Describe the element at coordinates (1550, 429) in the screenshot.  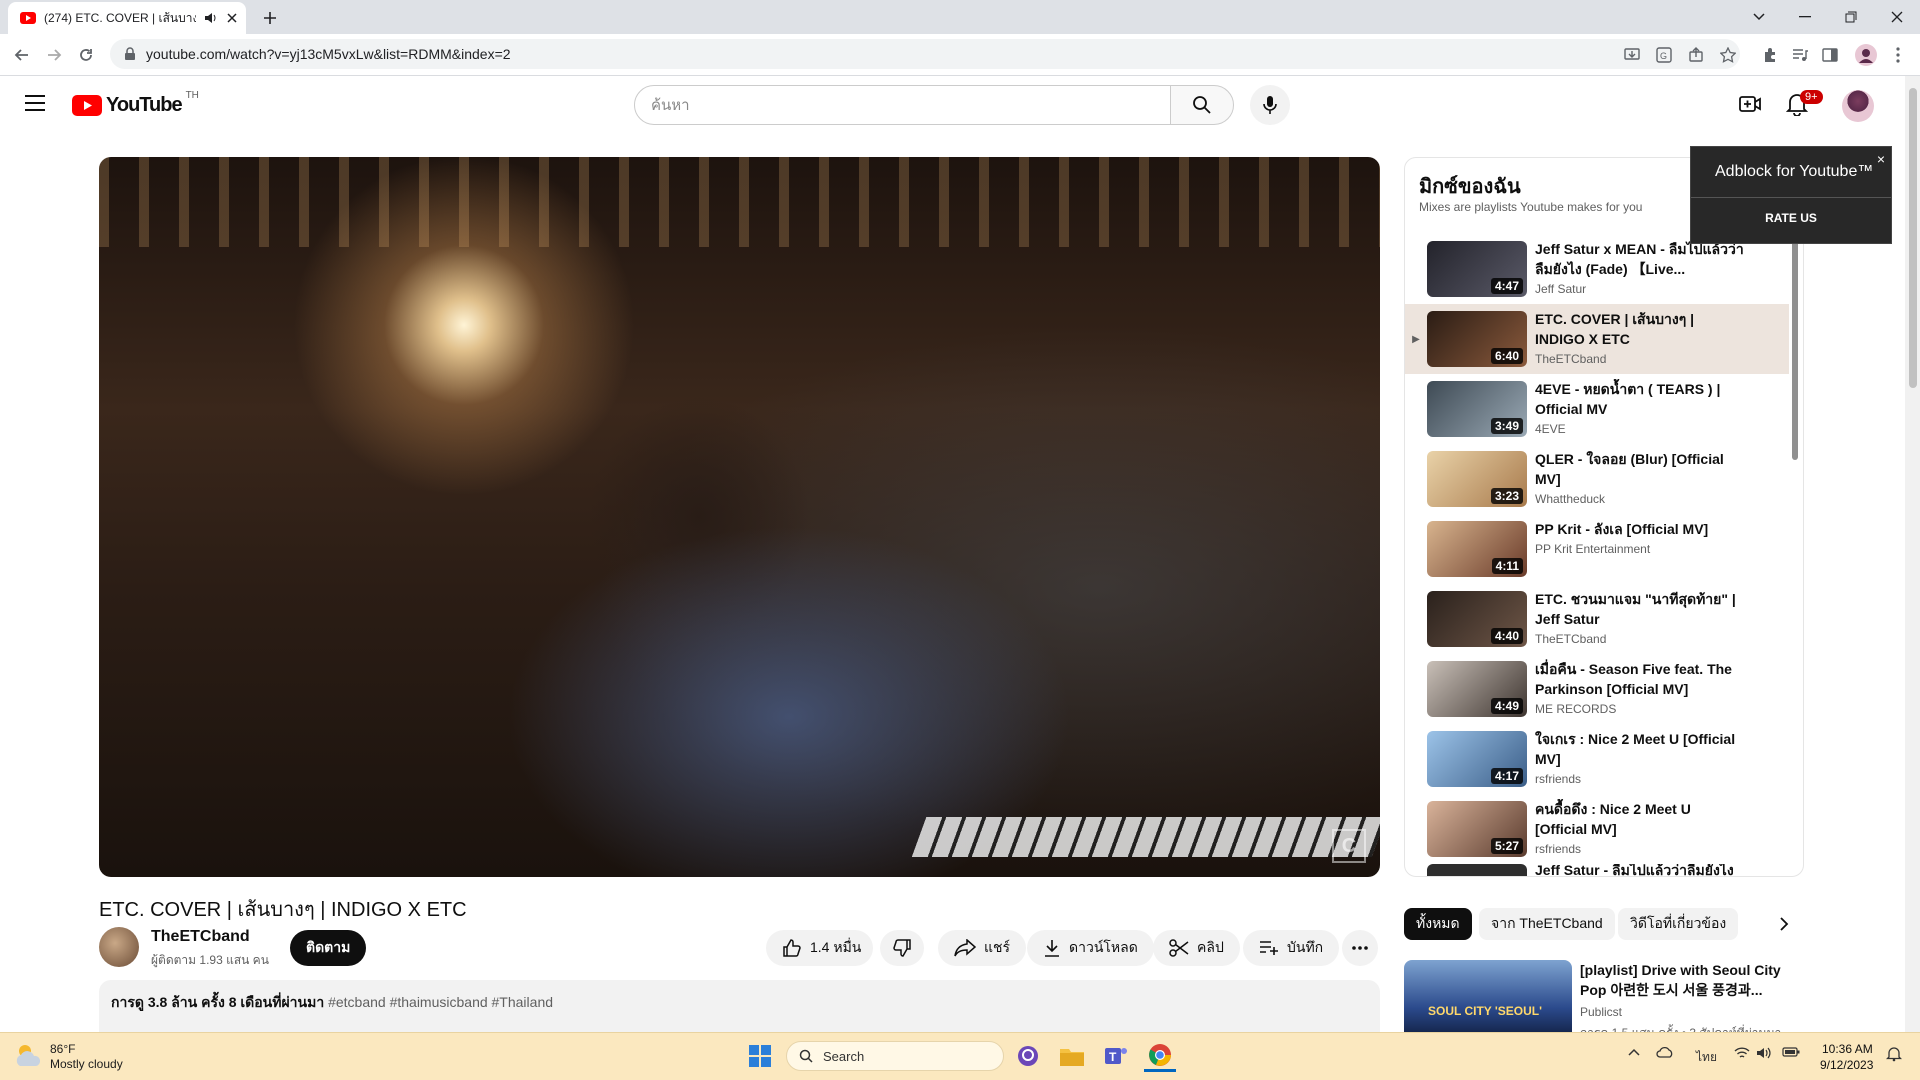
I see `playlist-item-channel: 4EVE` at that location.